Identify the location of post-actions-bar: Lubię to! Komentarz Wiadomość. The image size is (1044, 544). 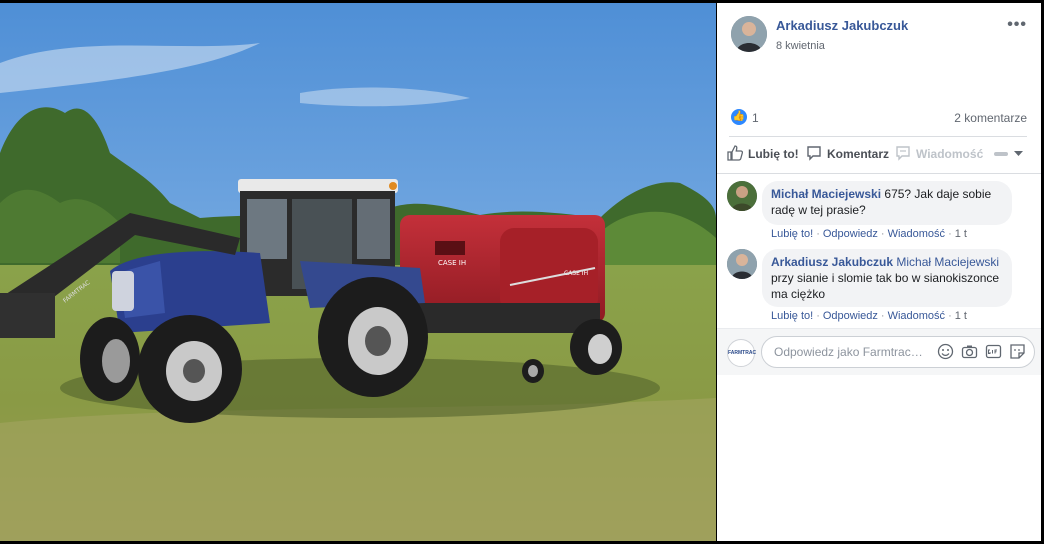
(880, 155).